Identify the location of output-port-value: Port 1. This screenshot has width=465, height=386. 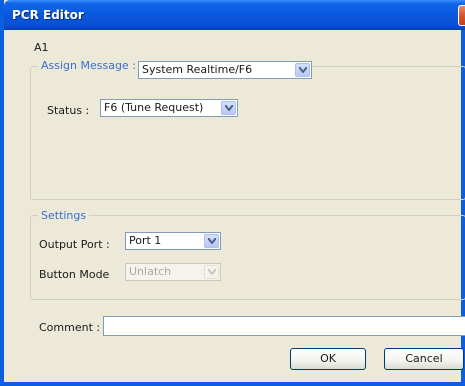
(145, 240).